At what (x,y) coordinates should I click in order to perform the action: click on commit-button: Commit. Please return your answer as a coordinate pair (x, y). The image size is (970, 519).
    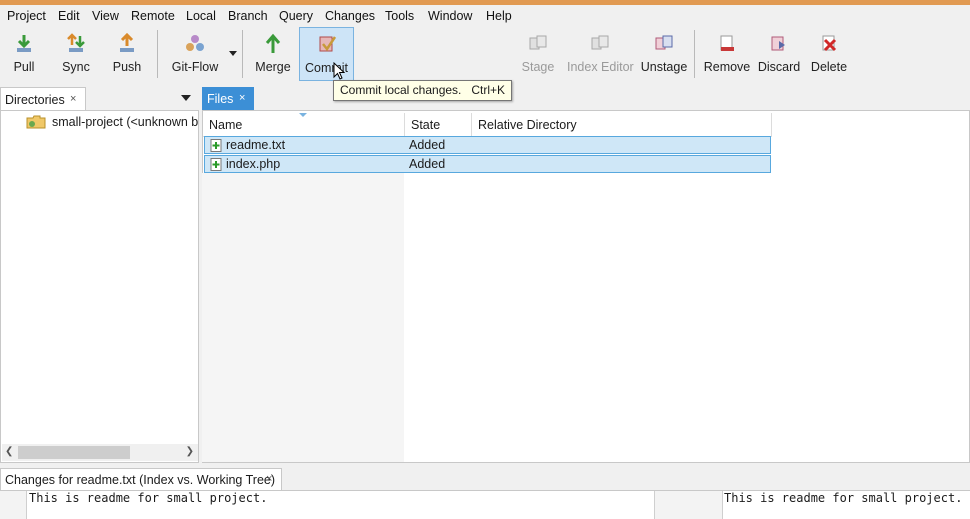
    Looking at the image, I should click on (326, 54).